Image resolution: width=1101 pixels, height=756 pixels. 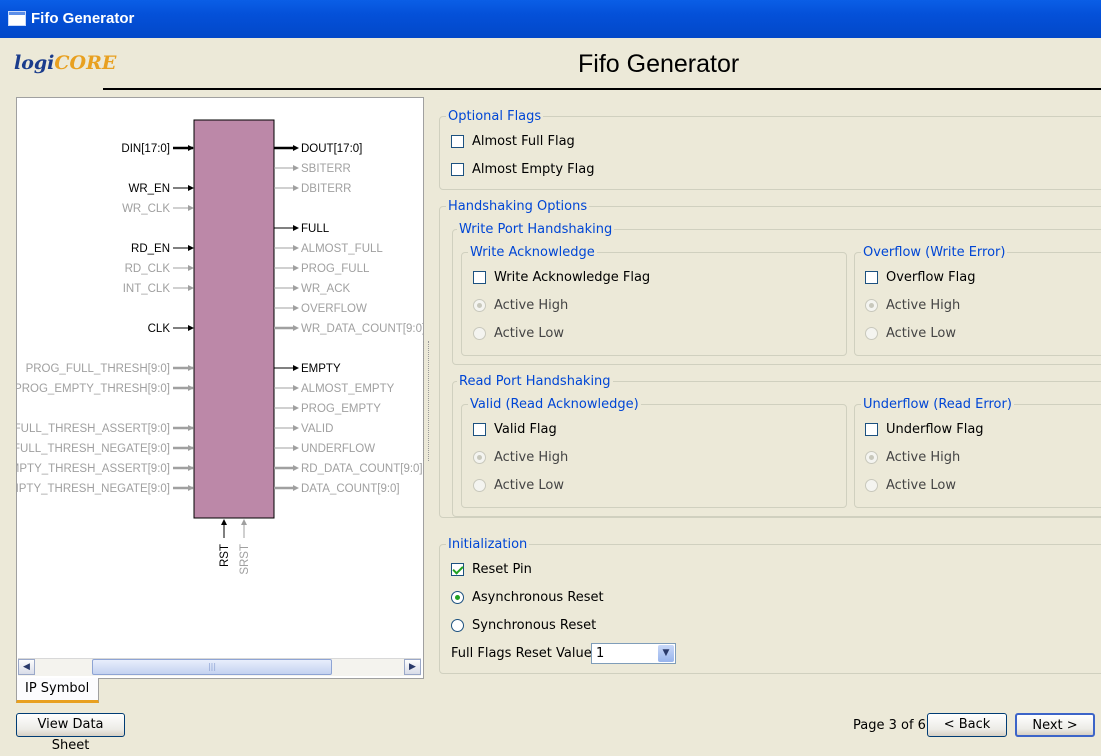 What do you see at coordinates (535, 381) in the screenshot?
I see `read-port-title: Read Port Handshaking` at bounding box center [535, 381].